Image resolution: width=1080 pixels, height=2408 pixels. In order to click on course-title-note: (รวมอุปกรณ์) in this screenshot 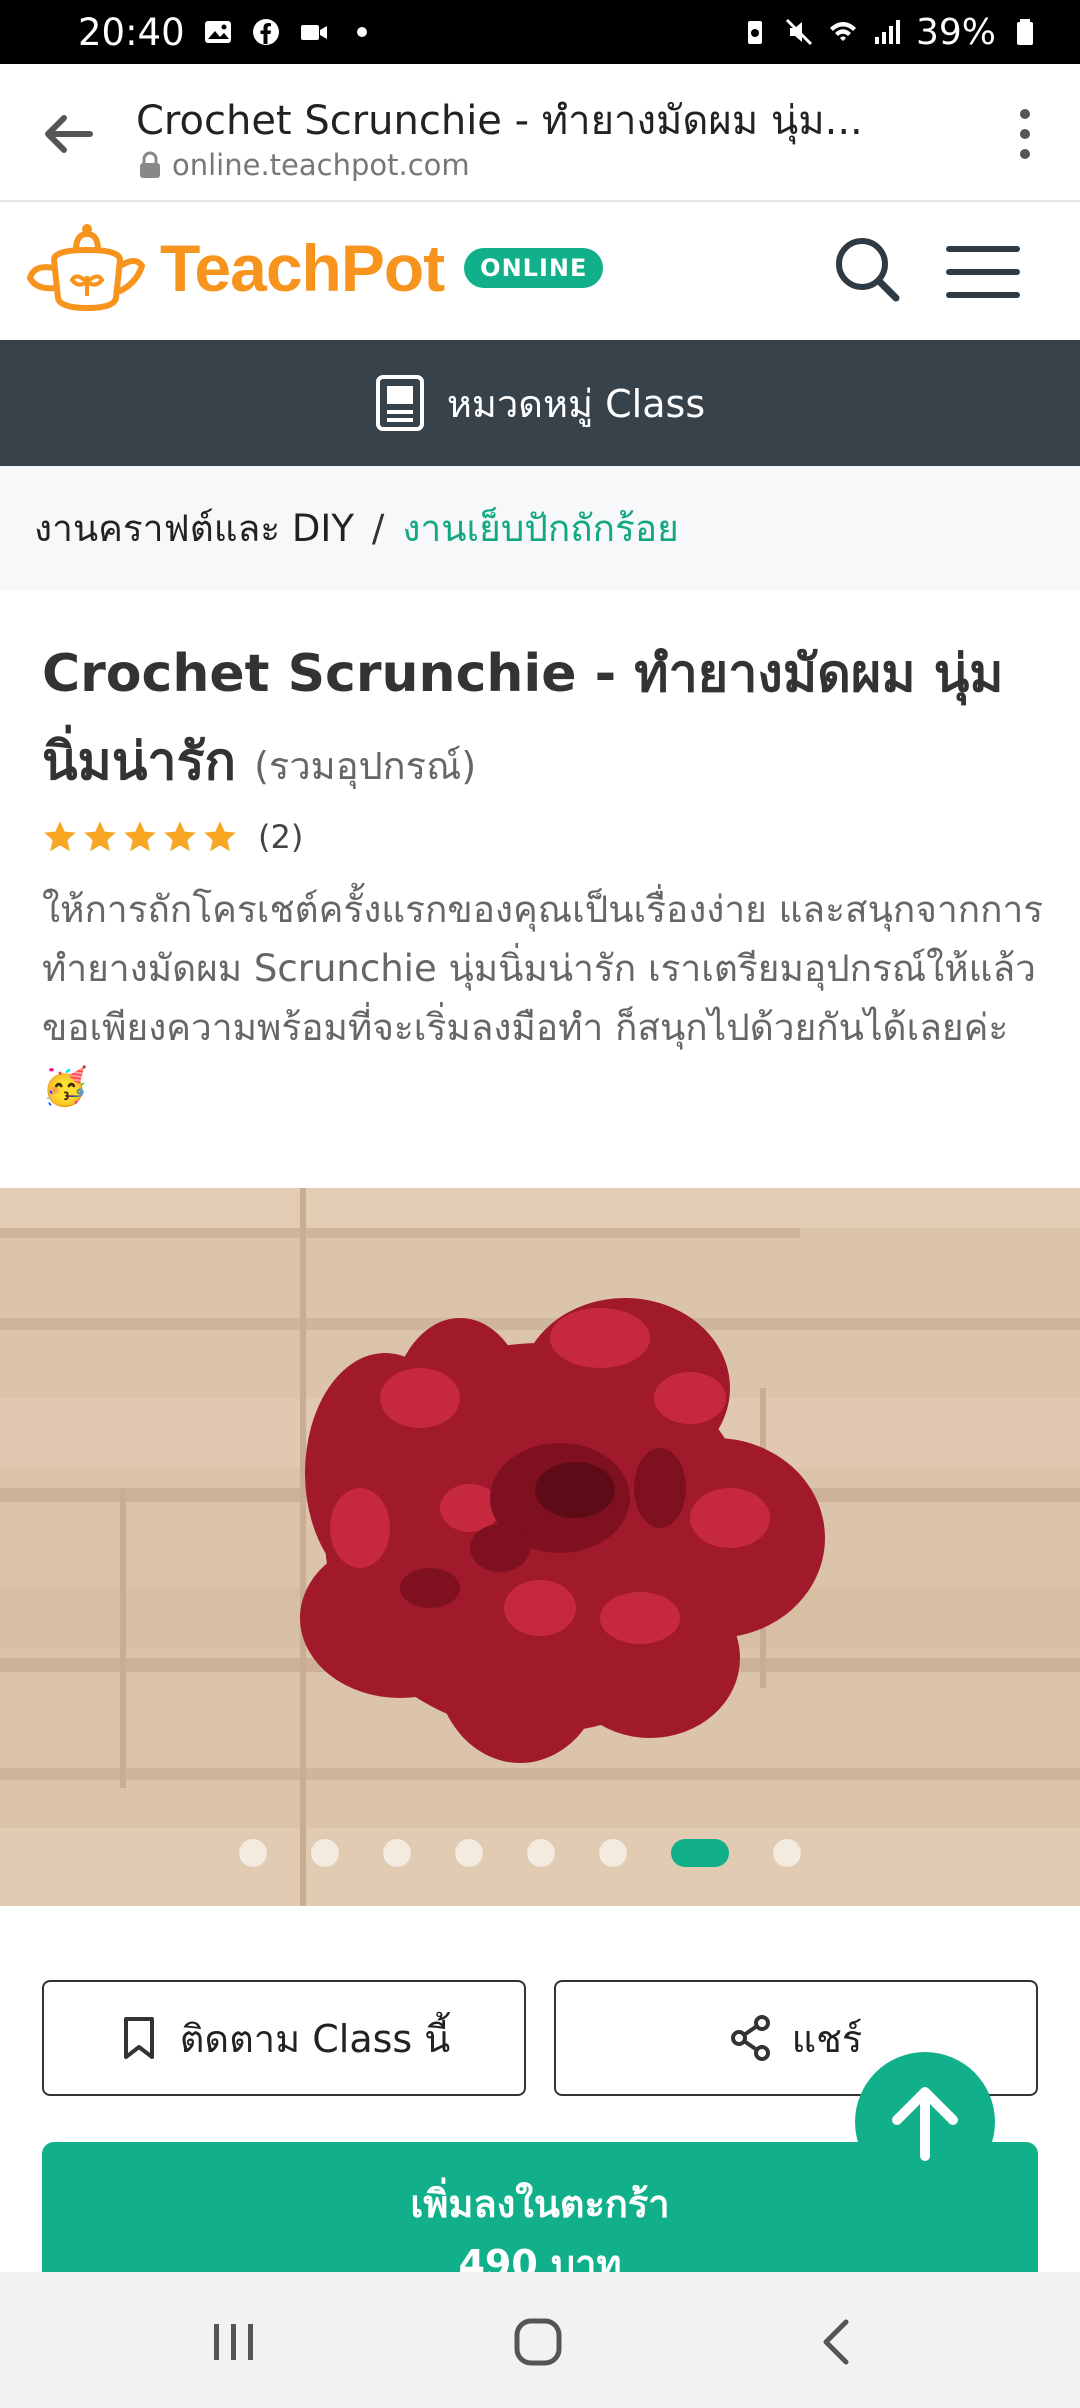, I will do `click(365, 766)`.